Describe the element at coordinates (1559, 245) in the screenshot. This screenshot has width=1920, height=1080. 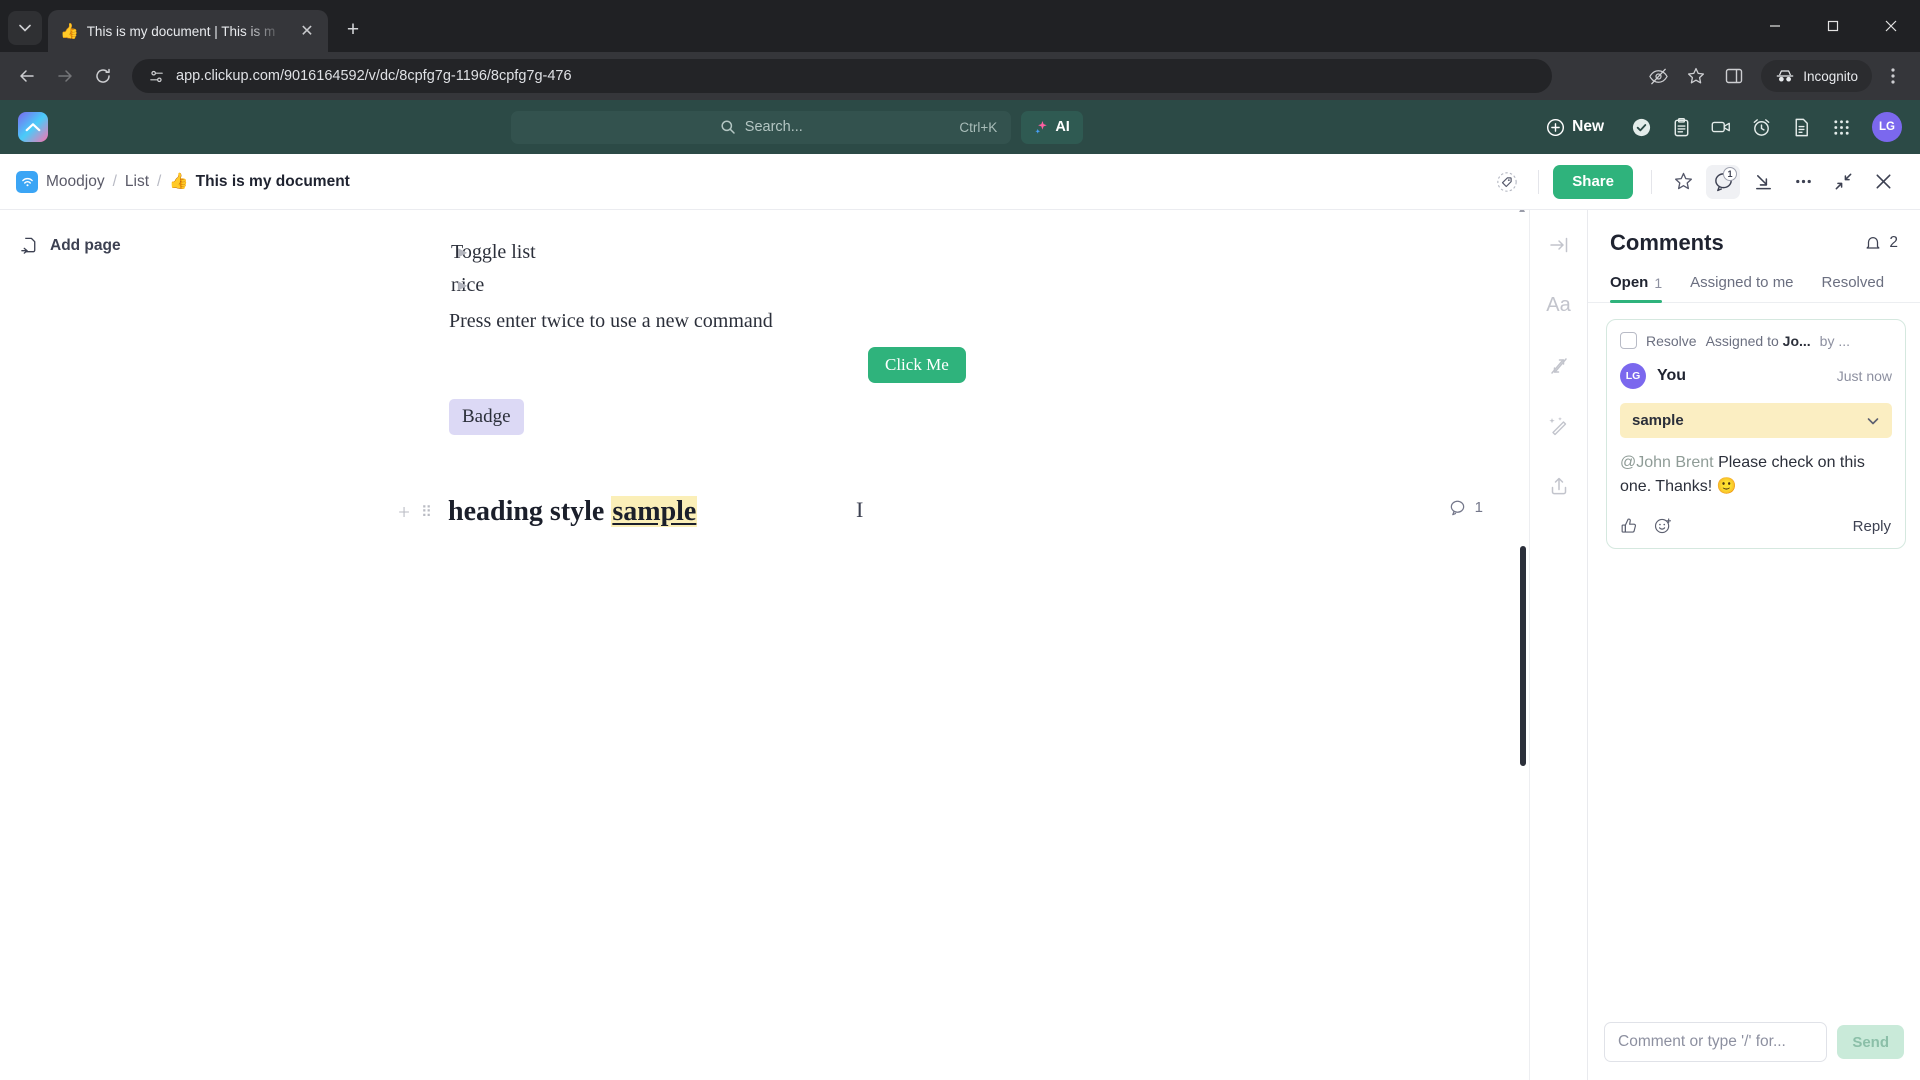
I see `collapse-right-icon` at that location.